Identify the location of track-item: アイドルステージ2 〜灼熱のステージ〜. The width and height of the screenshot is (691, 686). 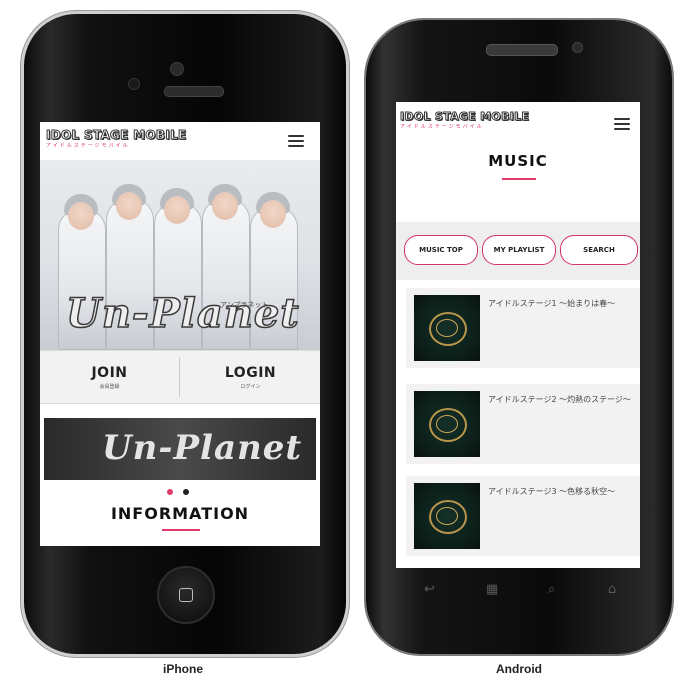
(523, 424).